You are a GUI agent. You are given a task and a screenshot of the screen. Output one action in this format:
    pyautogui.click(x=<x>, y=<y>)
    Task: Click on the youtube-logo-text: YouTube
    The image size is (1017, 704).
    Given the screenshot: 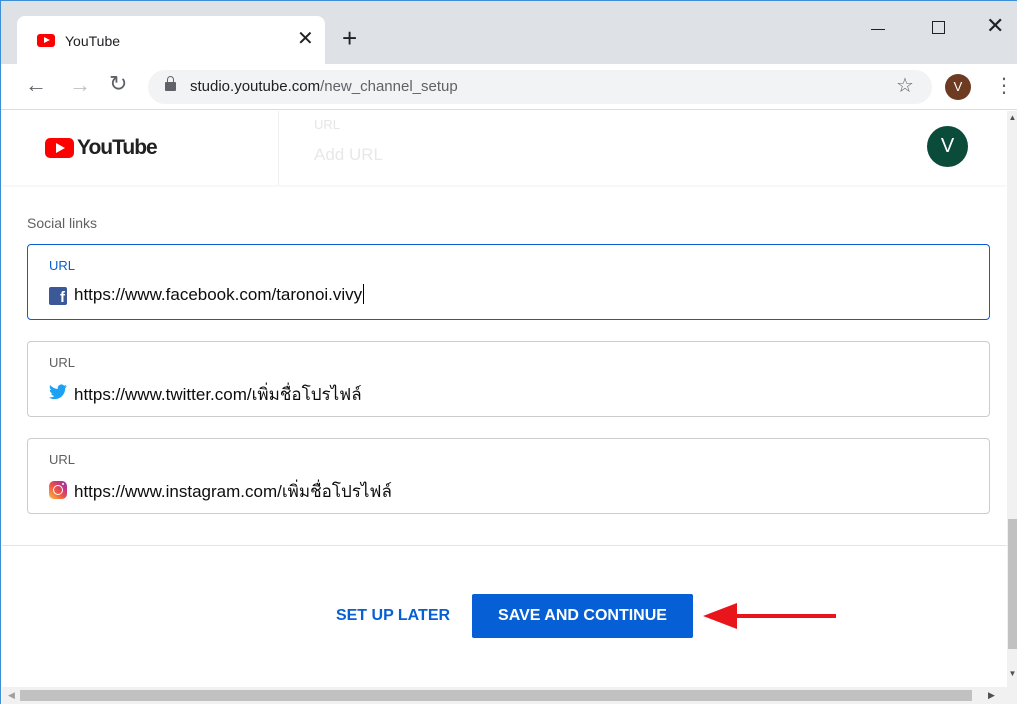 What is the action you would take?
    pyautogui.click(x=117, y=147)
    